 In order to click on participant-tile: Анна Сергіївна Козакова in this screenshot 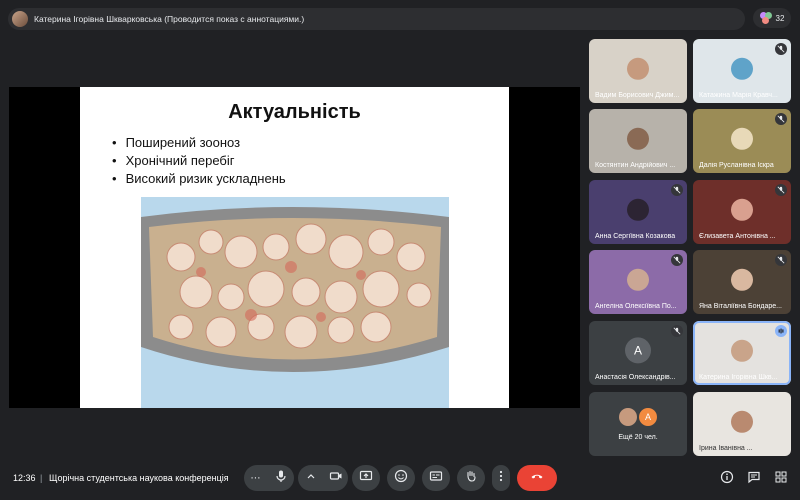, I will do `click(638, 212)`.